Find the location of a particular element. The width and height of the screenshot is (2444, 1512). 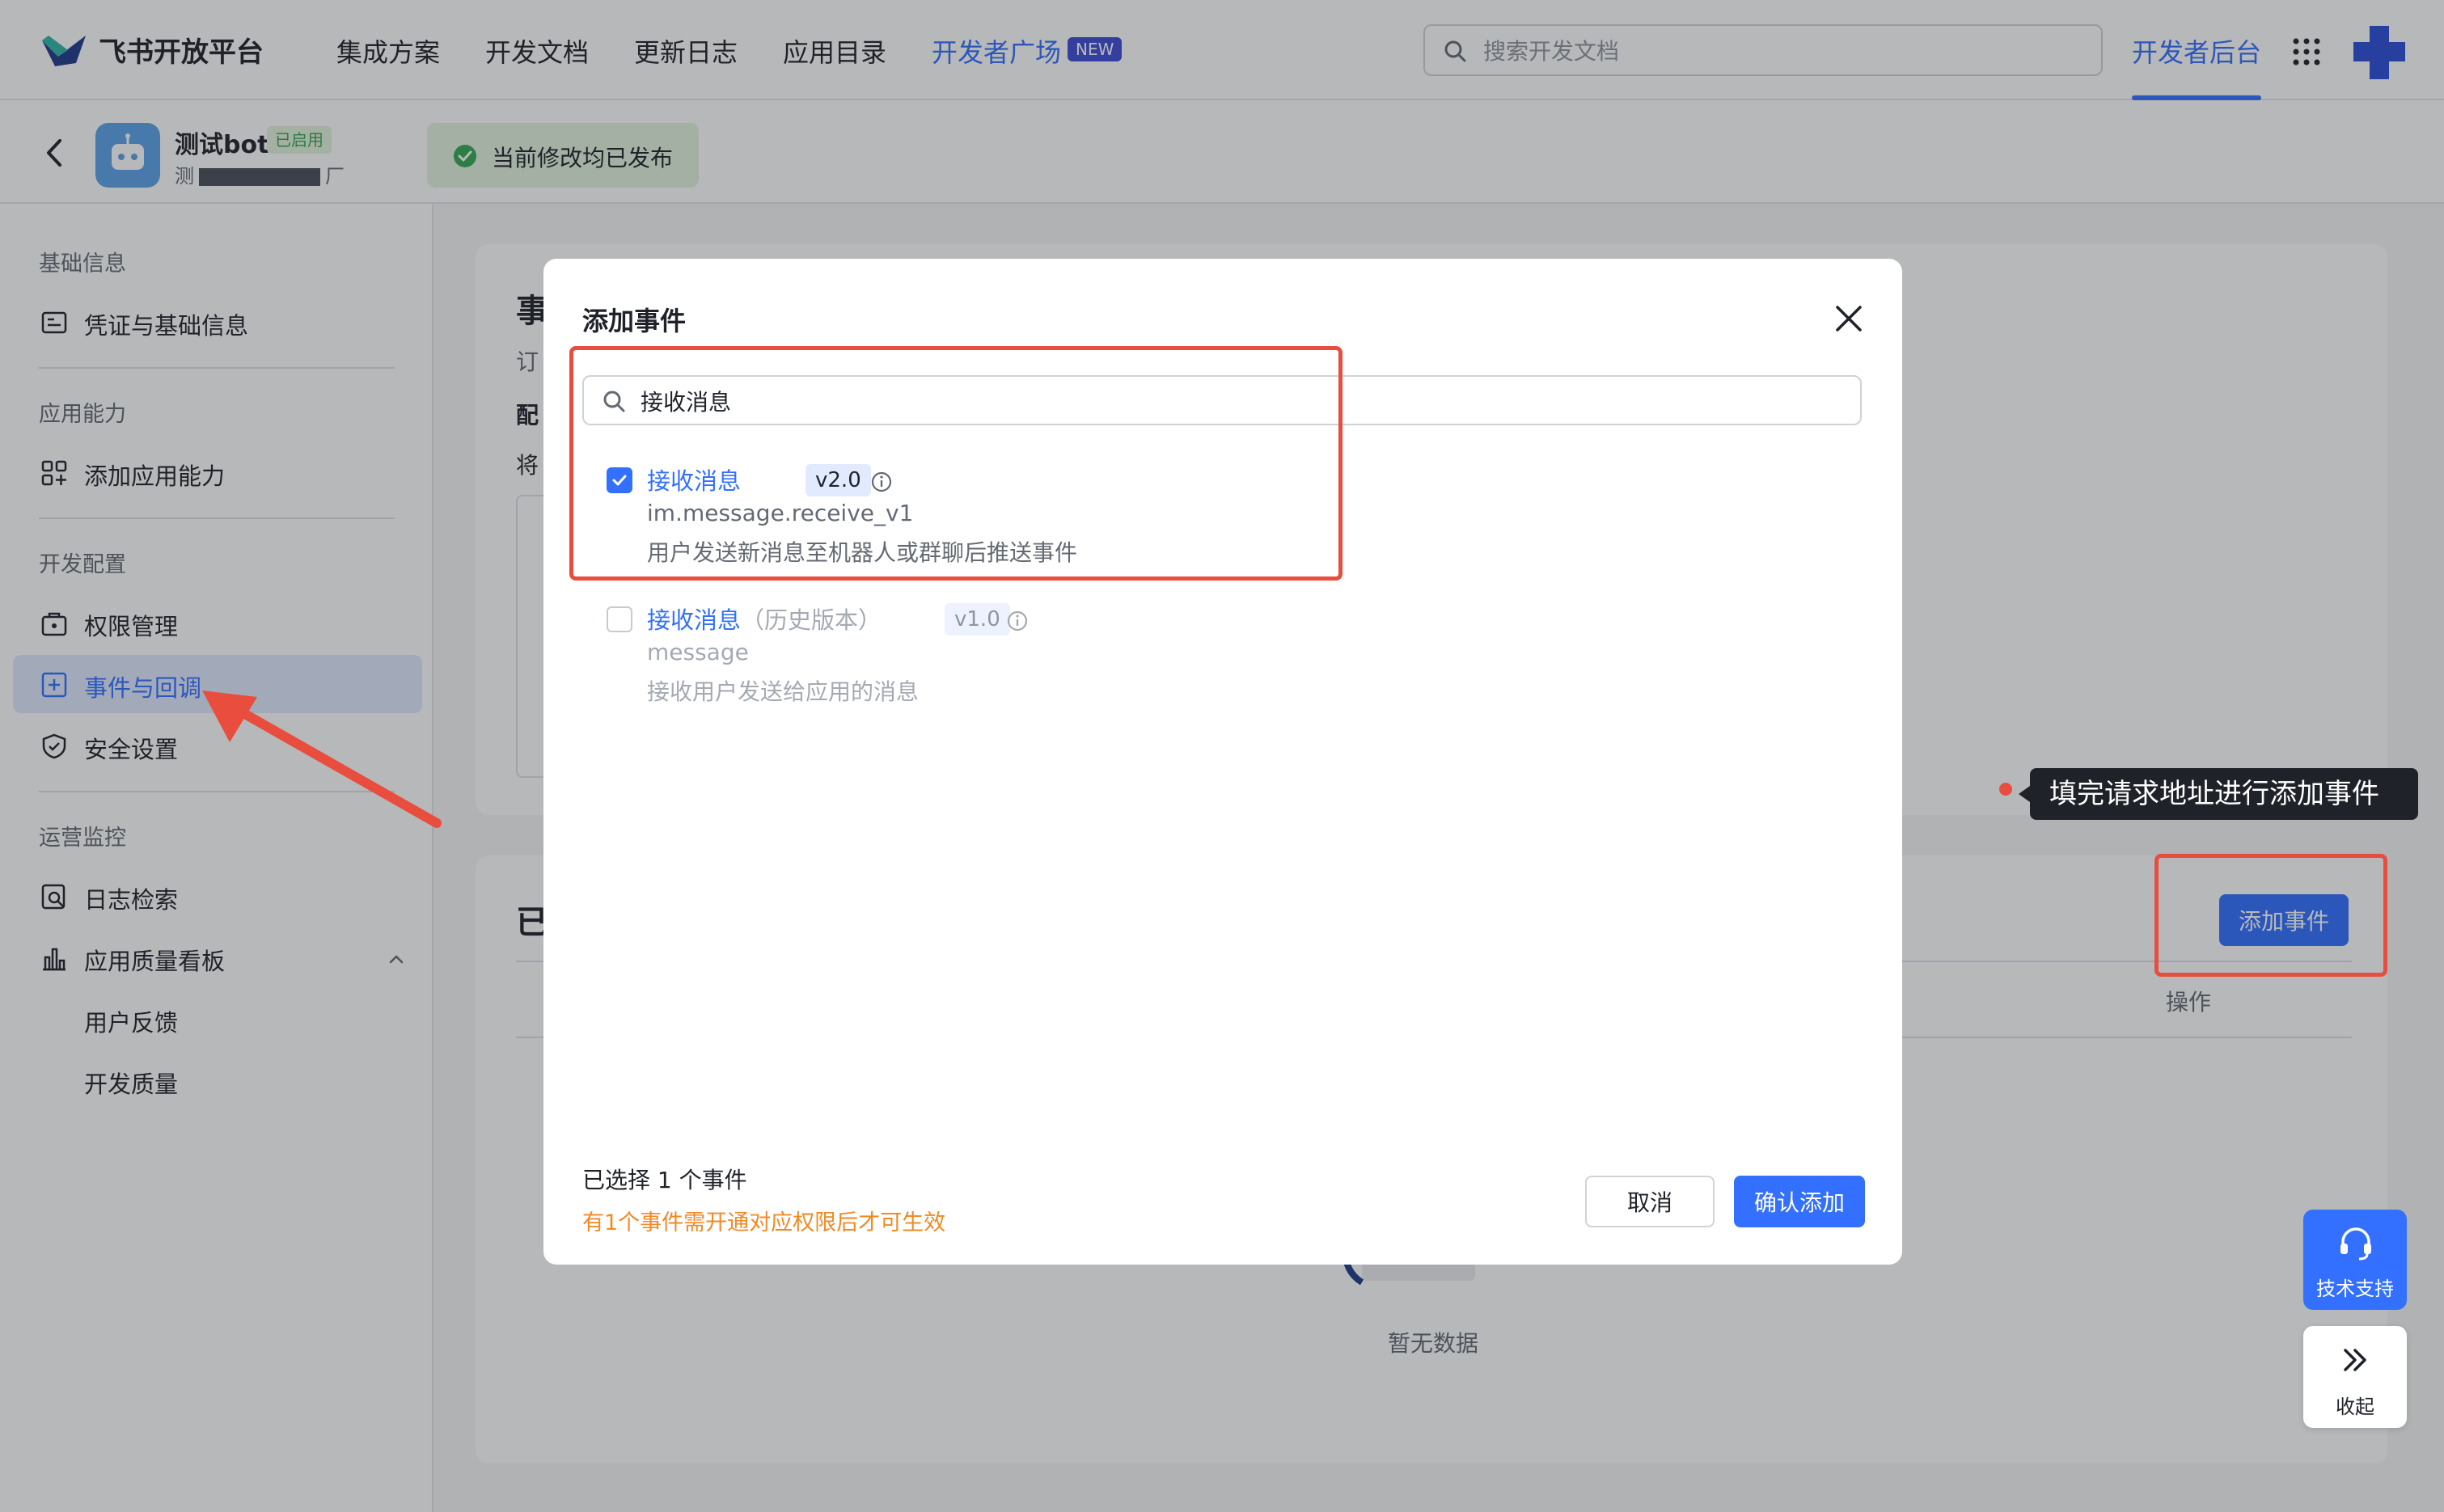

event-name-wrap: 接收消息（历史版本） is located at coordinates (764, 619).